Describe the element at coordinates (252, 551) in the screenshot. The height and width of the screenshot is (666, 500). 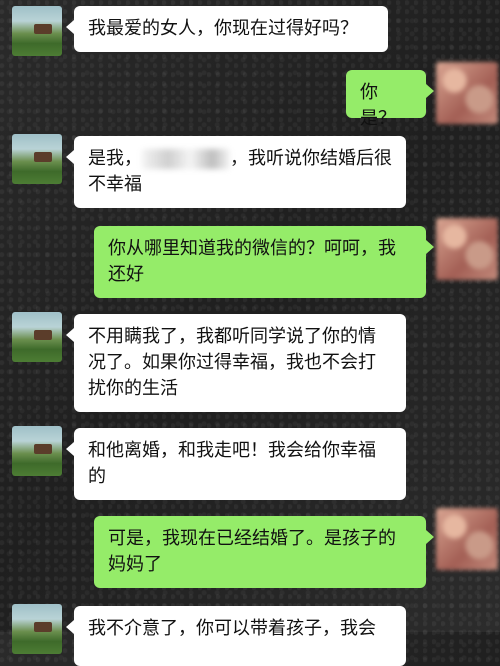
I see `message-text: 可是，我现在已经结婚了。是孩子的妈妈了` at that location.